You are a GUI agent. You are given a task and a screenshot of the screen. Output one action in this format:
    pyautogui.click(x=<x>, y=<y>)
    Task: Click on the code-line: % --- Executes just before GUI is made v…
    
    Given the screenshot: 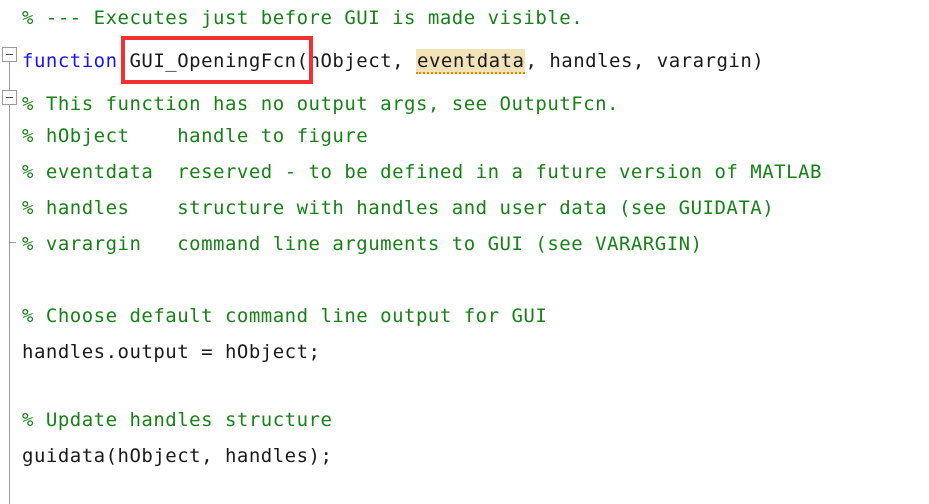 What is the action you would take?
    pyautogui.click(x=302, y=18)
    